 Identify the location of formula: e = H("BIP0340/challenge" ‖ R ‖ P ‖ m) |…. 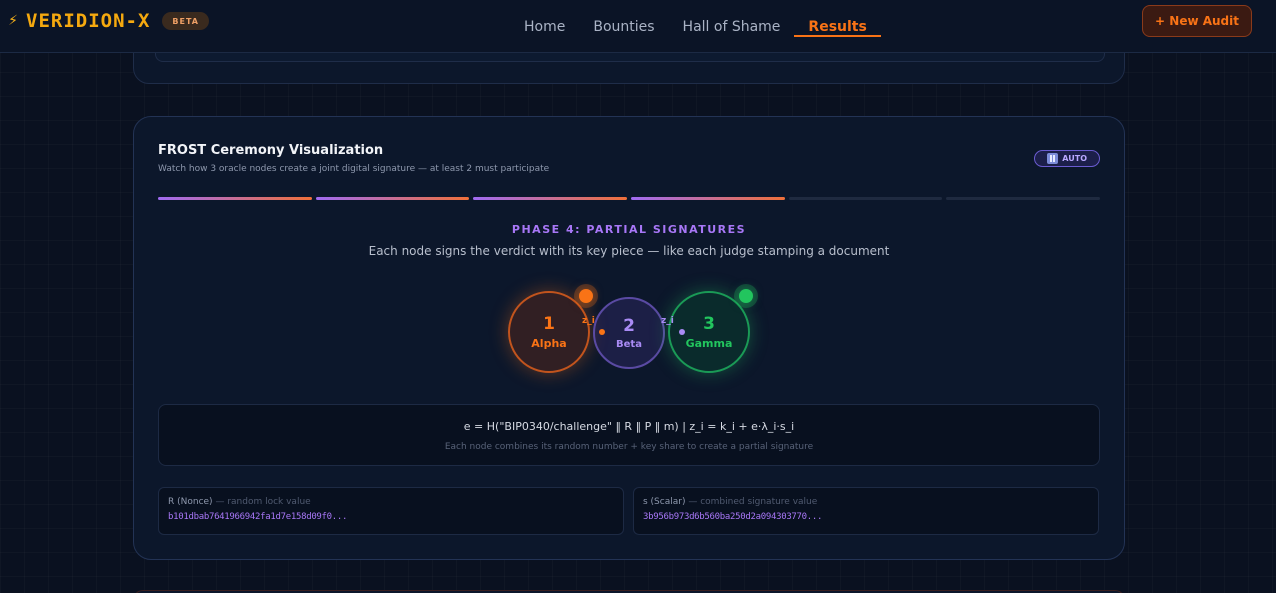
(629, 426).